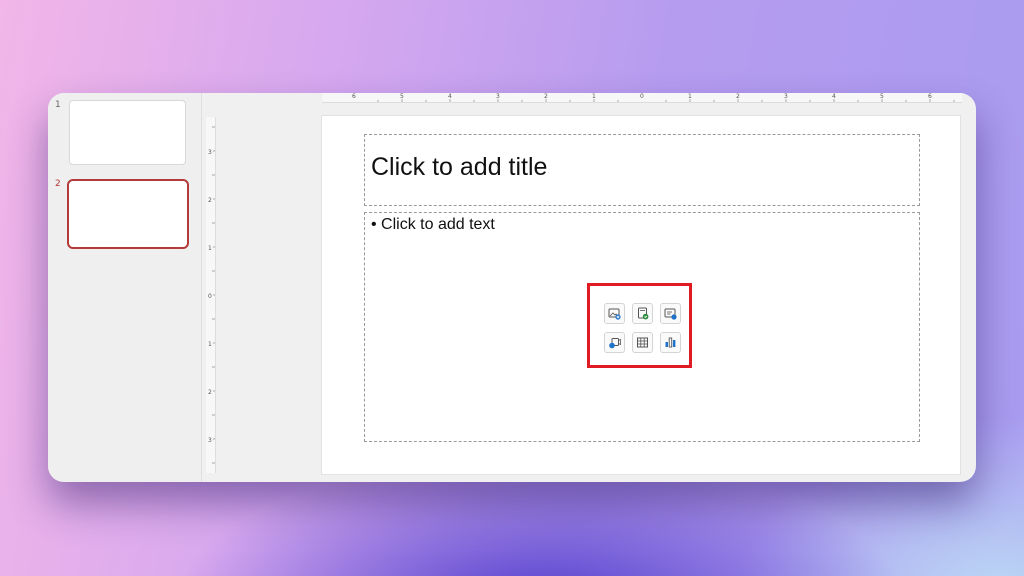 This screenshot has height=576, width=1024. I want to click on insert-icons-highlight, so click(639, 325).